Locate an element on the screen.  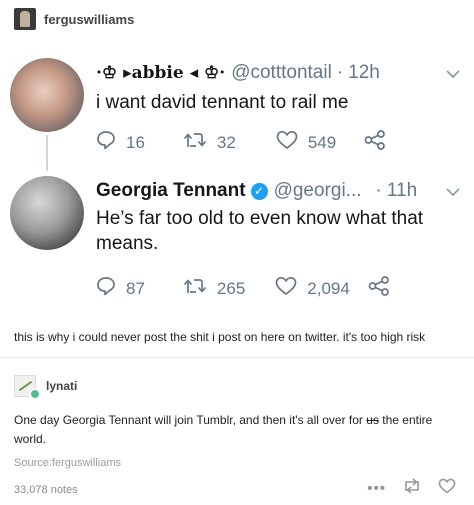
like-button: 2,094 is located at coordinates (312, 288).